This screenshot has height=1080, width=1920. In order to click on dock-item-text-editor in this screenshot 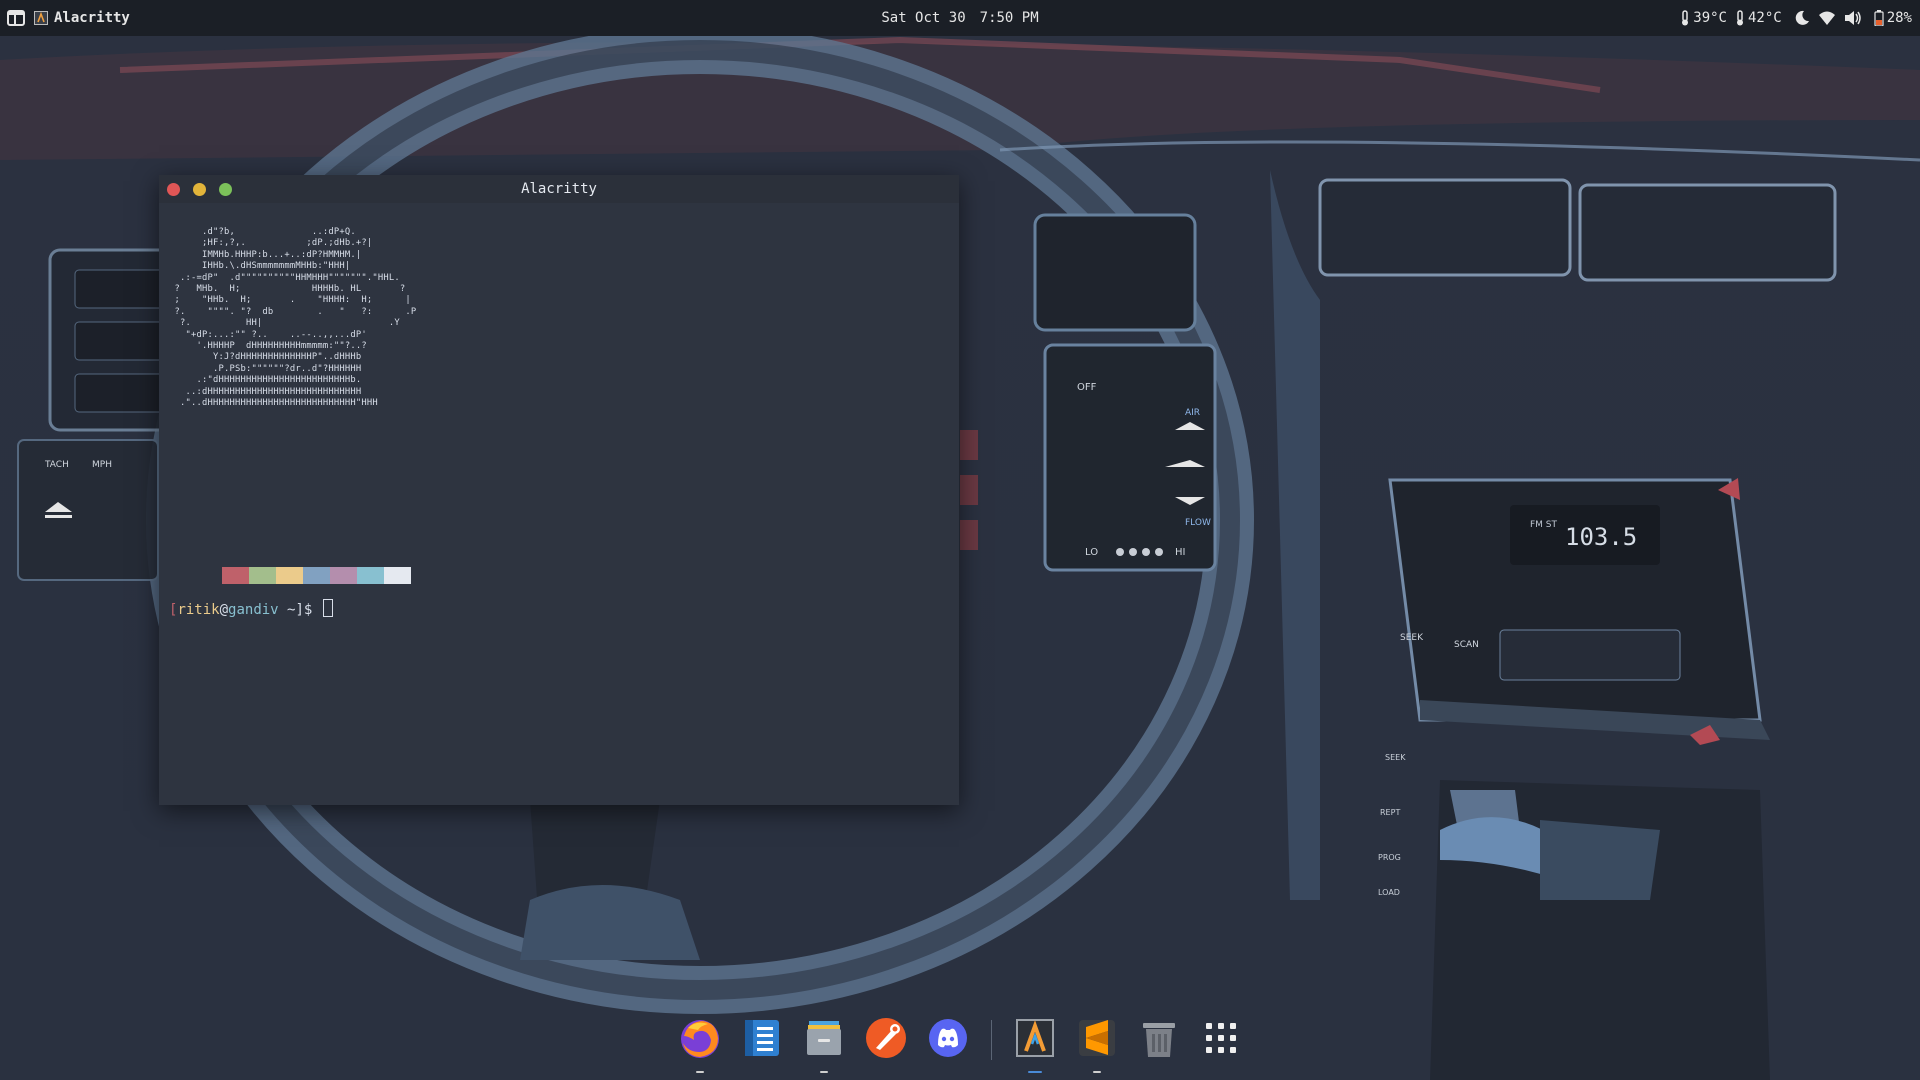, I will do `click(762, 1040)`.